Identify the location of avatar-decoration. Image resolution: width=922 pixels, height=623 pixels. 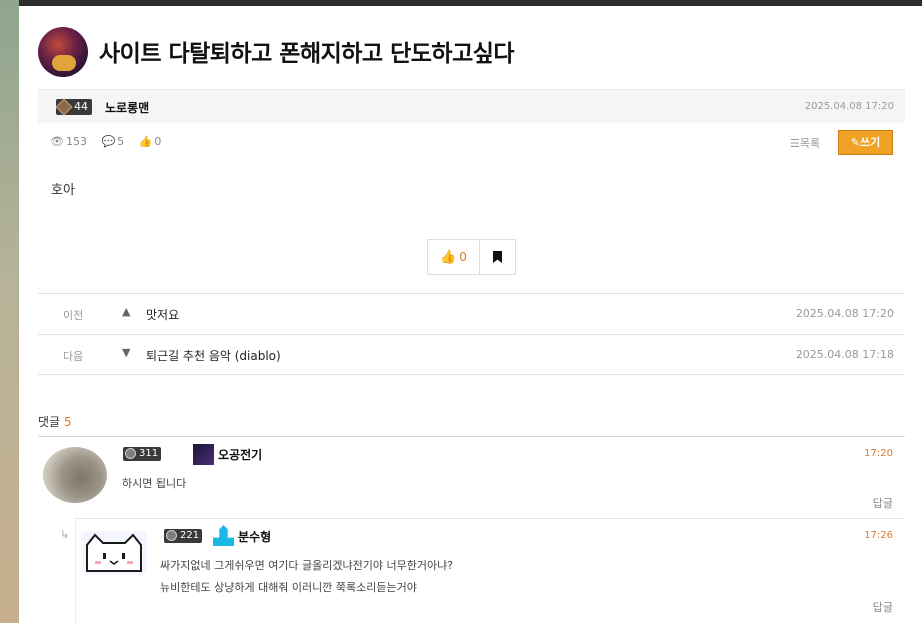
(64, 63).